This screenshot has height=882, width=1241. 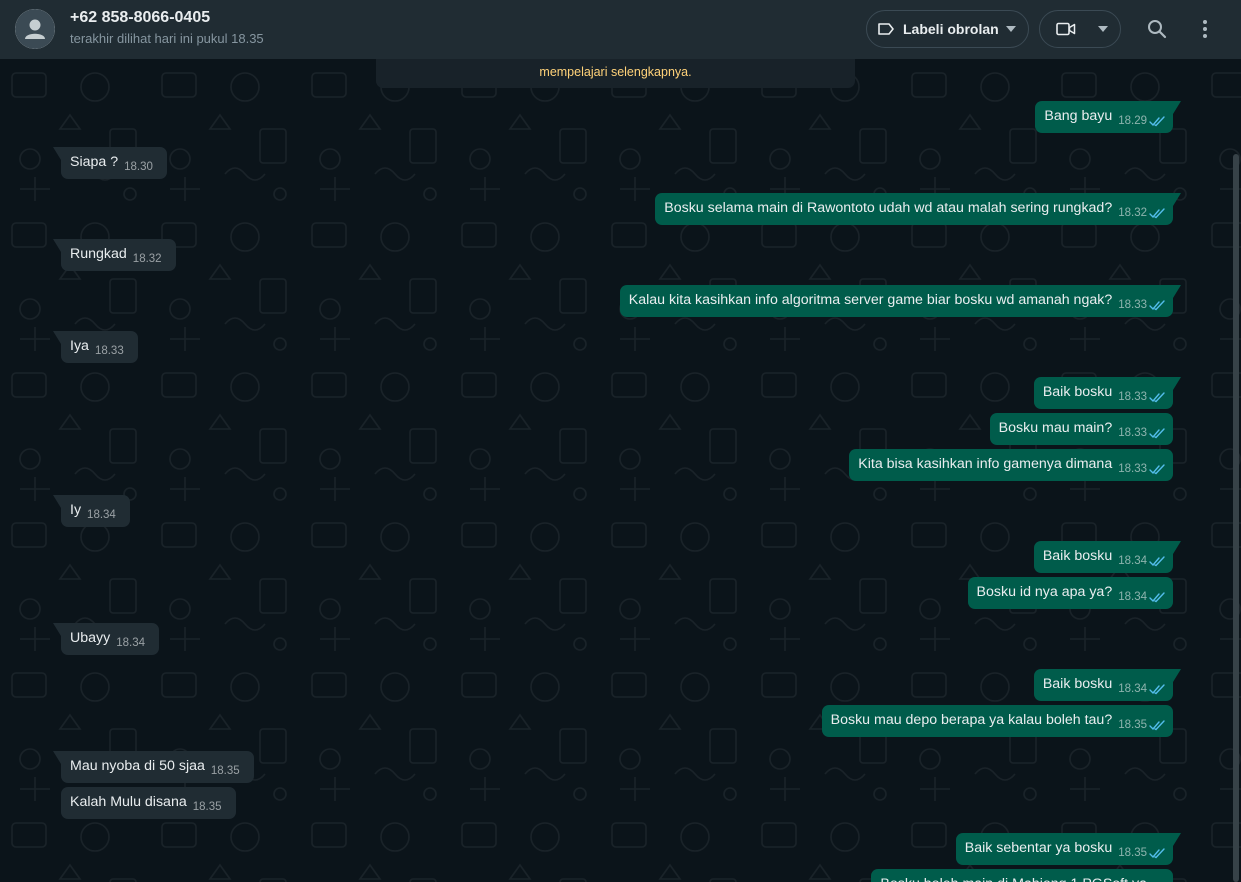 What do you see at coordinates (1038, 848) in the screenshot?
I see `message-text: Baik sebentar ya bosku` at bounding box center [1038, 848].